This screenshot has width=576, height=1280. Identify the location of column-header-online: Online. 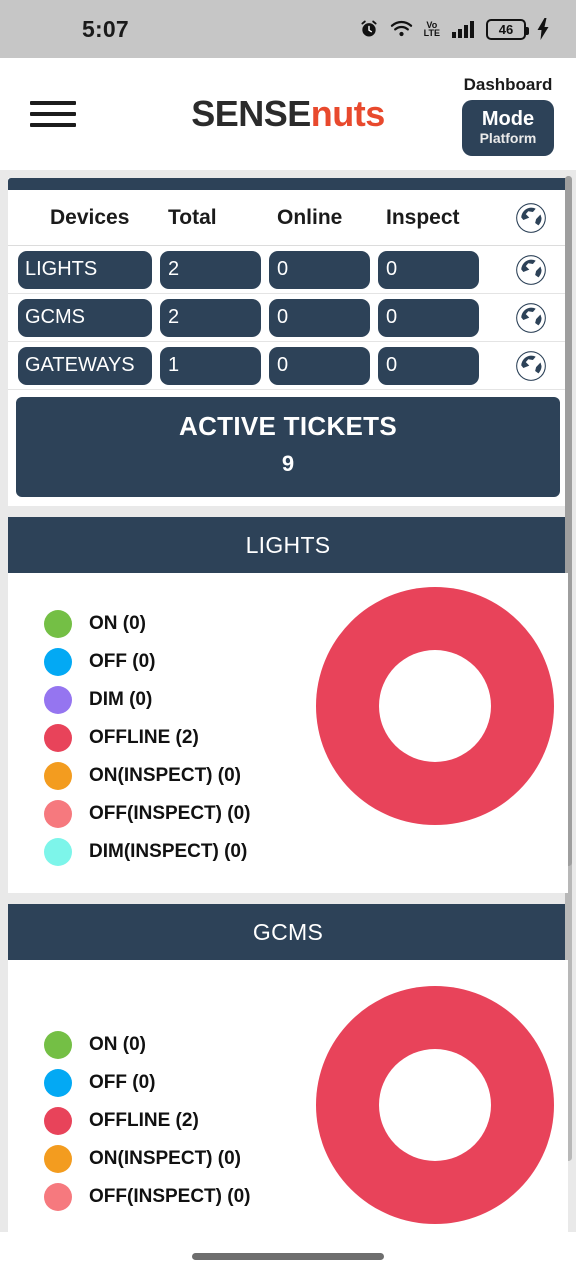
(310, 217).